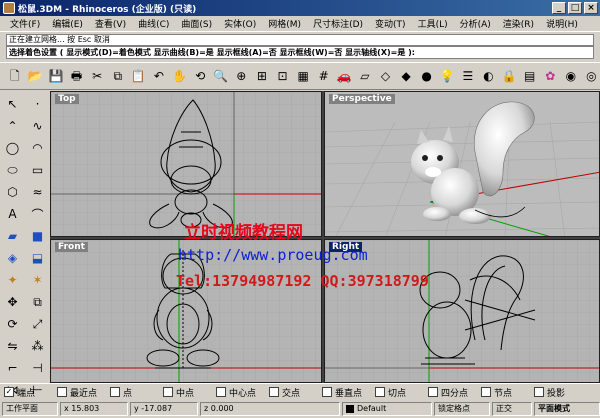 The width and height of the screenshot is (600, 418). Describe the element at coordinates (12, 104) in the screenshot. I see `select-arrow-icon: ↖` at that location.